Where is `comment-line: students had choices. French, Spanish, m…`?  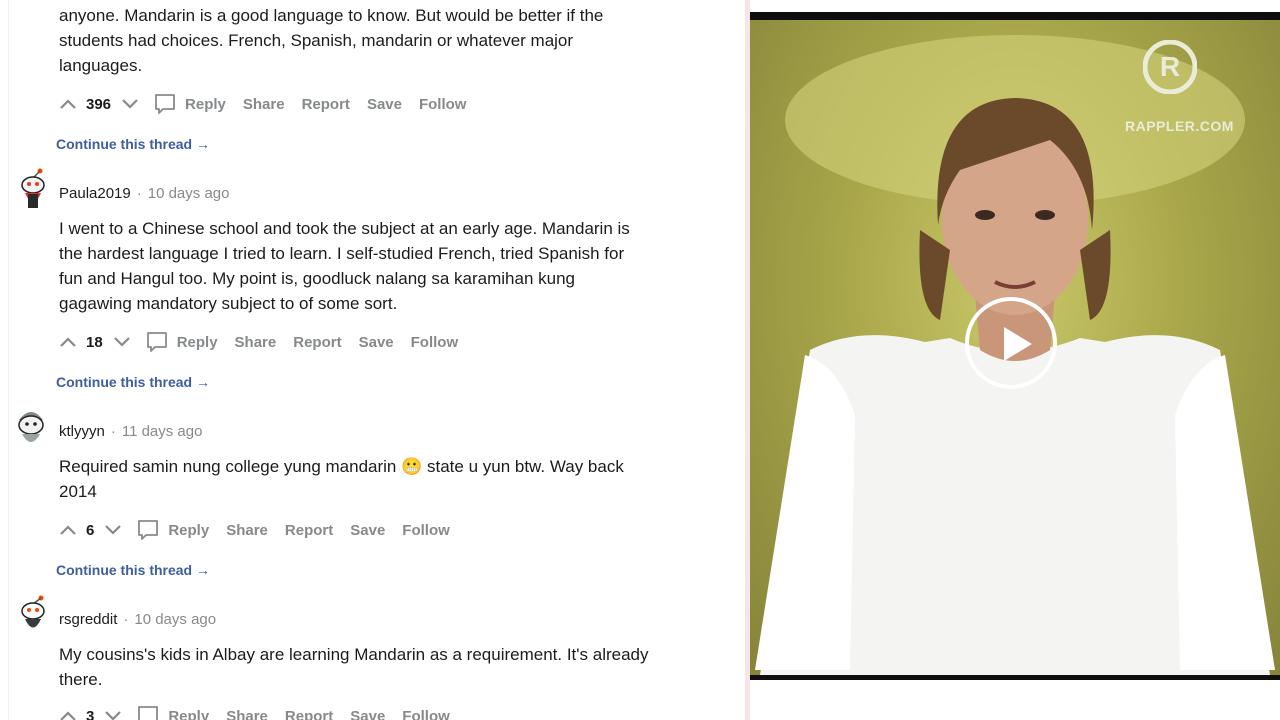 comment-line: students had choices. French, Spanish, m… is located at coordinates (316, 40).